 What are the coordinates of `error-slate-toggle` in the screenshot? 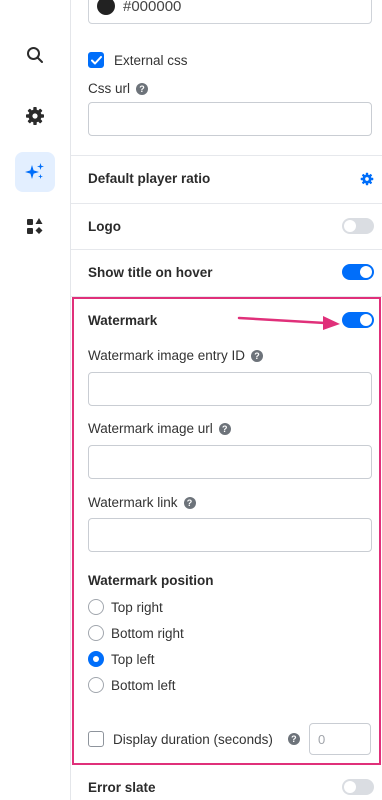 It's located at (358, 787).